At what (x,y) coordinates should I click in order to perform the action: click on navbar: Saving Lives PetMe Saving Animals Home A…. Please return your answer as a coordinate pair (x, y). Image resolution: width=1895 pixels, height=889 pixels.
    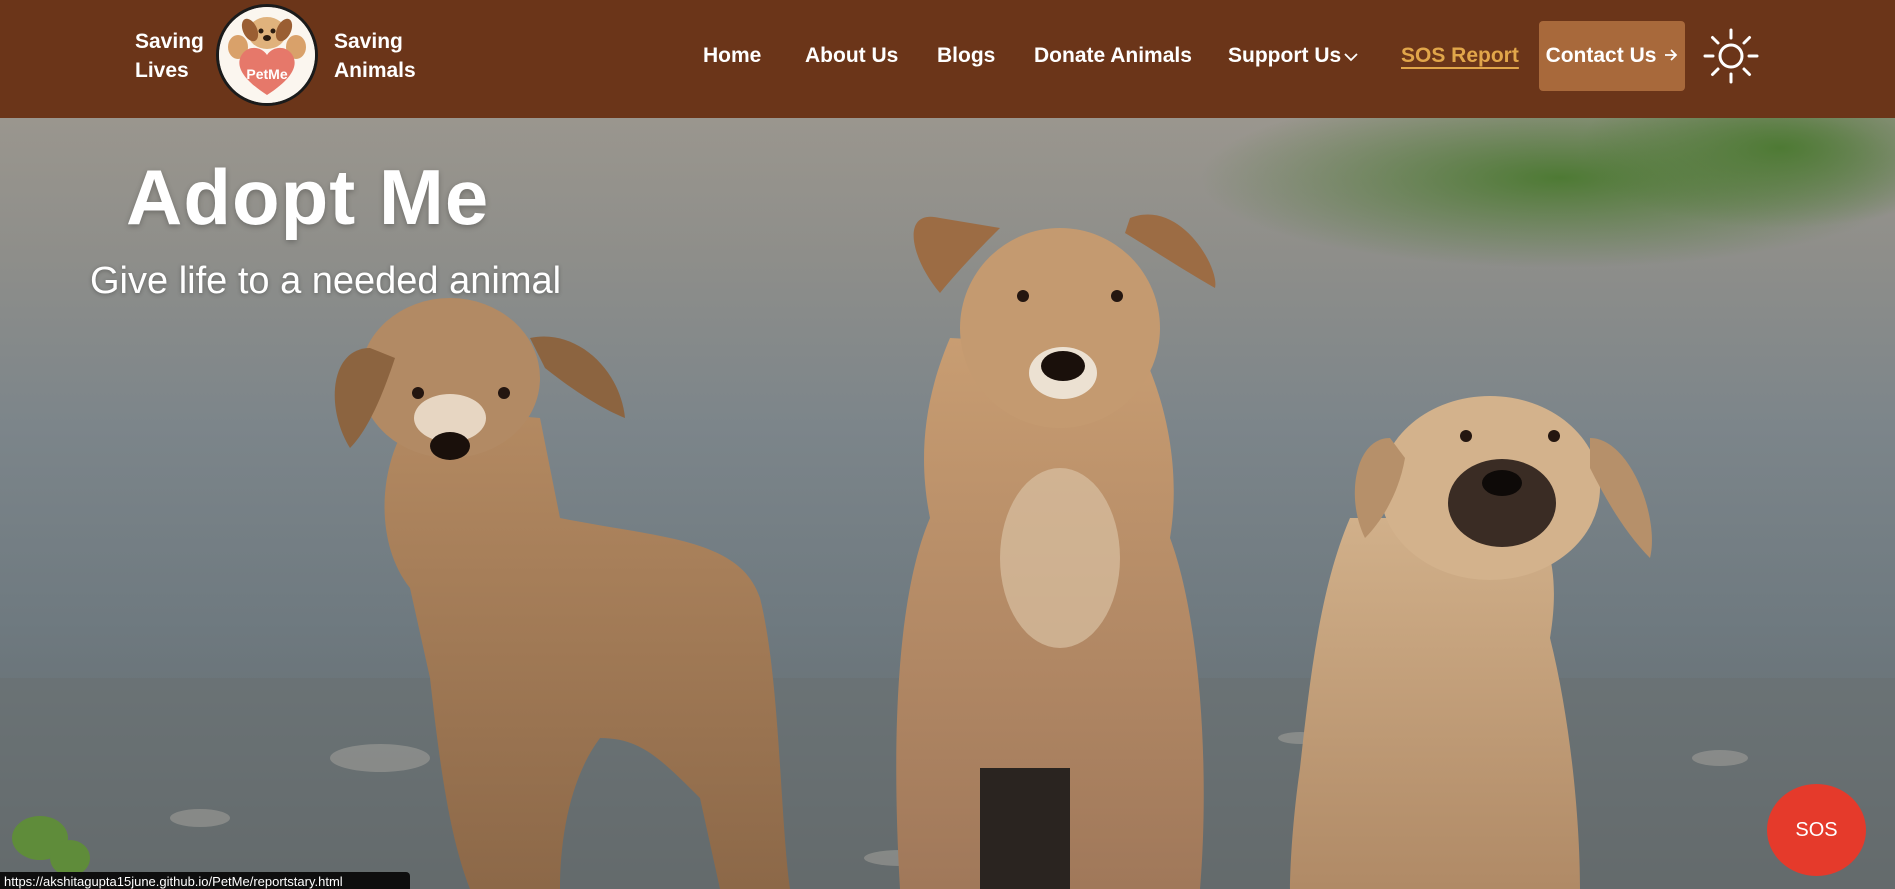
    Looking at the image, I should click on (947, 59).